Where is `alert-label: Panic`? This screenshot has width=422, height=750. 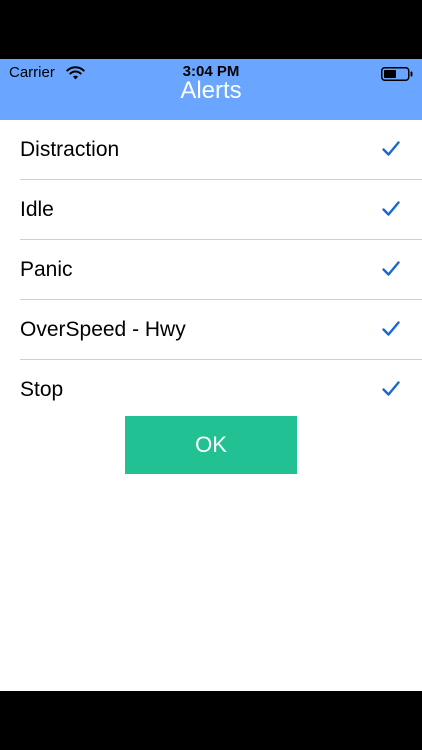 alert-label: Panic is located at coordinates (46, 269).